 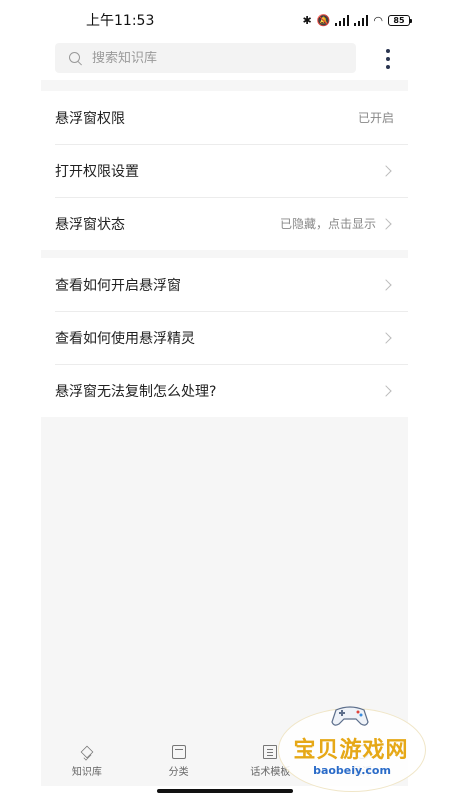 I want to click on row-open-permission-settings: 打开权限设置, so click(x=224, y=170).